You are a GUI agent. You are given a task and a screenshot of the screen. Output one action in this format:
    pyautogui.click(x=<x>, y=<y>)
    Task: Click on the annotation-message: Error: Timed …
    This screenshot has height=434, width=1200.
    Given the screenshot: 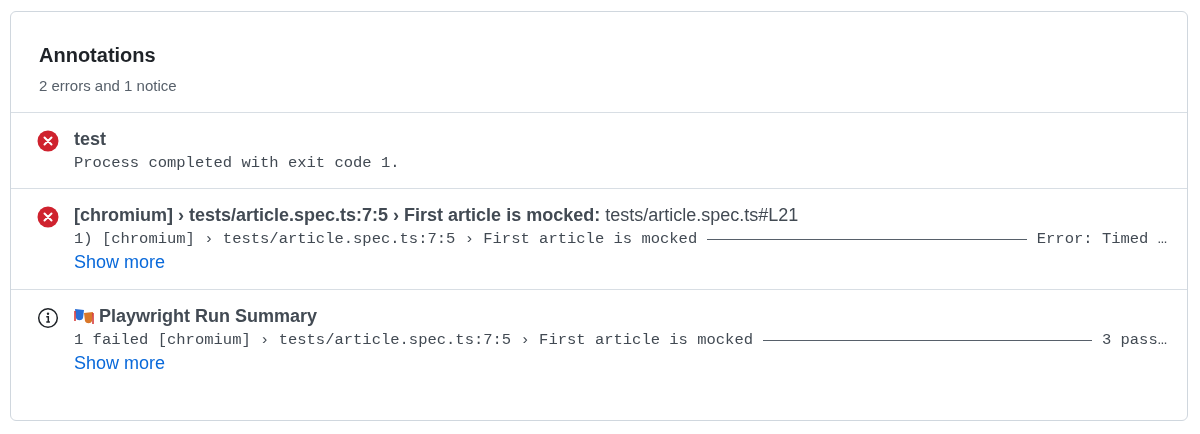 What is the action you would take?
    pyautogui.click(x=1101, y=239)
    